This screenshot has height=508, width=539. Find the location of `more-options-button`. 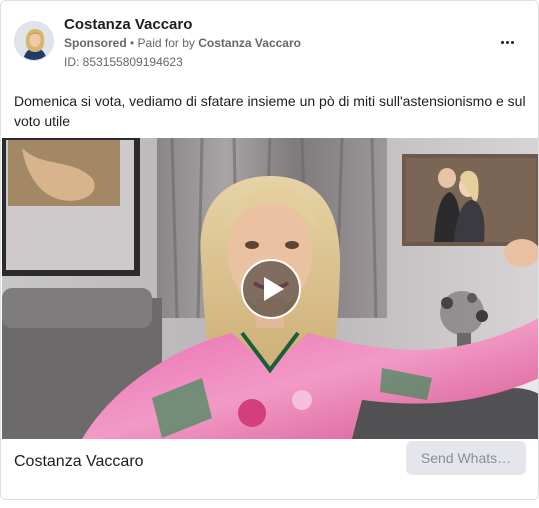

more-options-button is located at coordinates (507, 42).